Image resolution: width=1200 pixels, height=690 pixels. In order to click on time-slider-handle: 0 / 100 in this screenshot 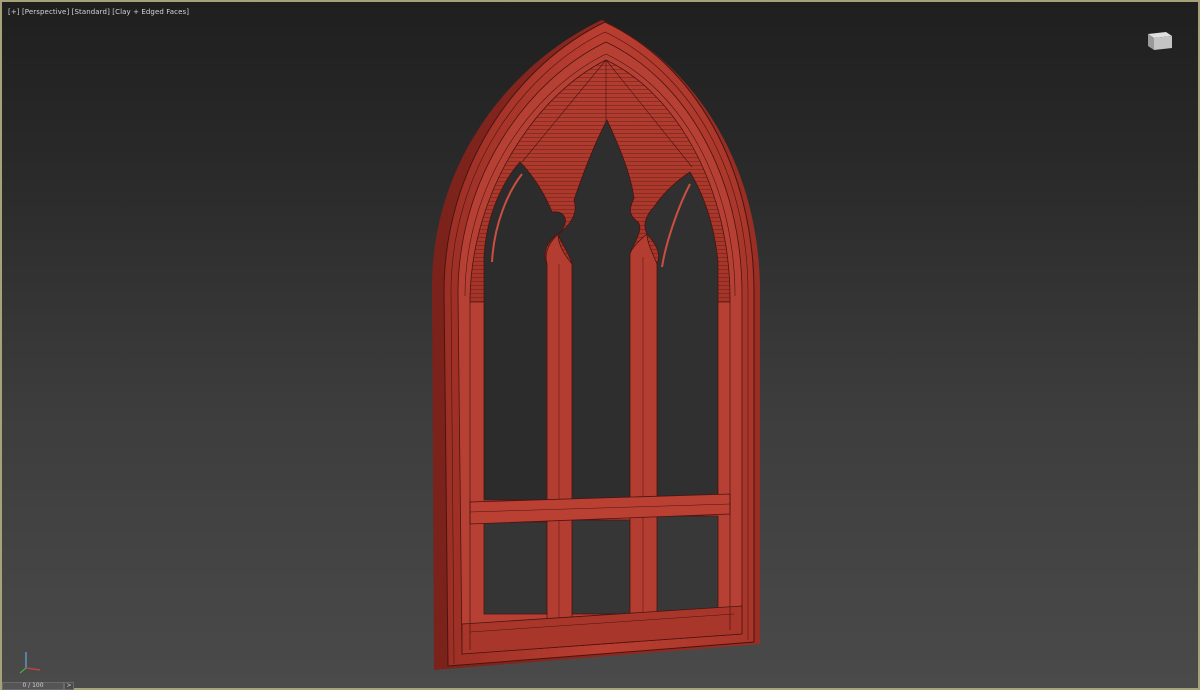, I will do `click(33, 686)`.